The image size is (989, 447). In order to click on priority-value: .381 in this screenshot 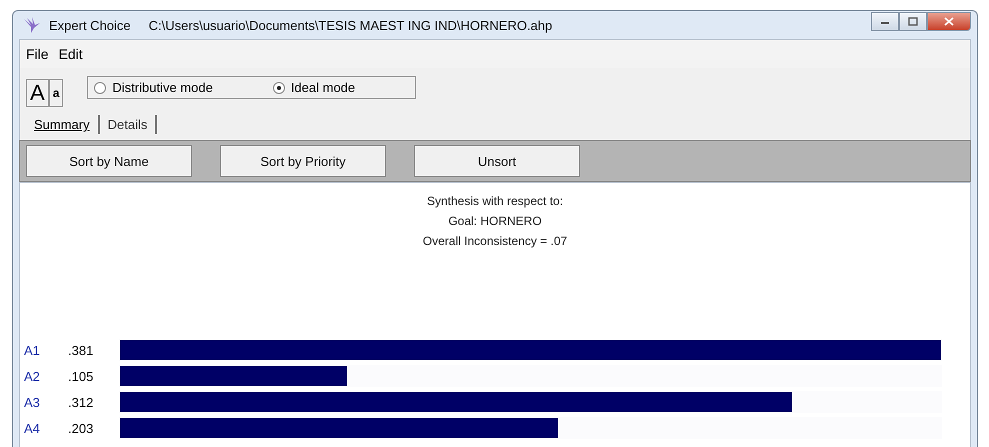, I will do `click(81, 350)`.